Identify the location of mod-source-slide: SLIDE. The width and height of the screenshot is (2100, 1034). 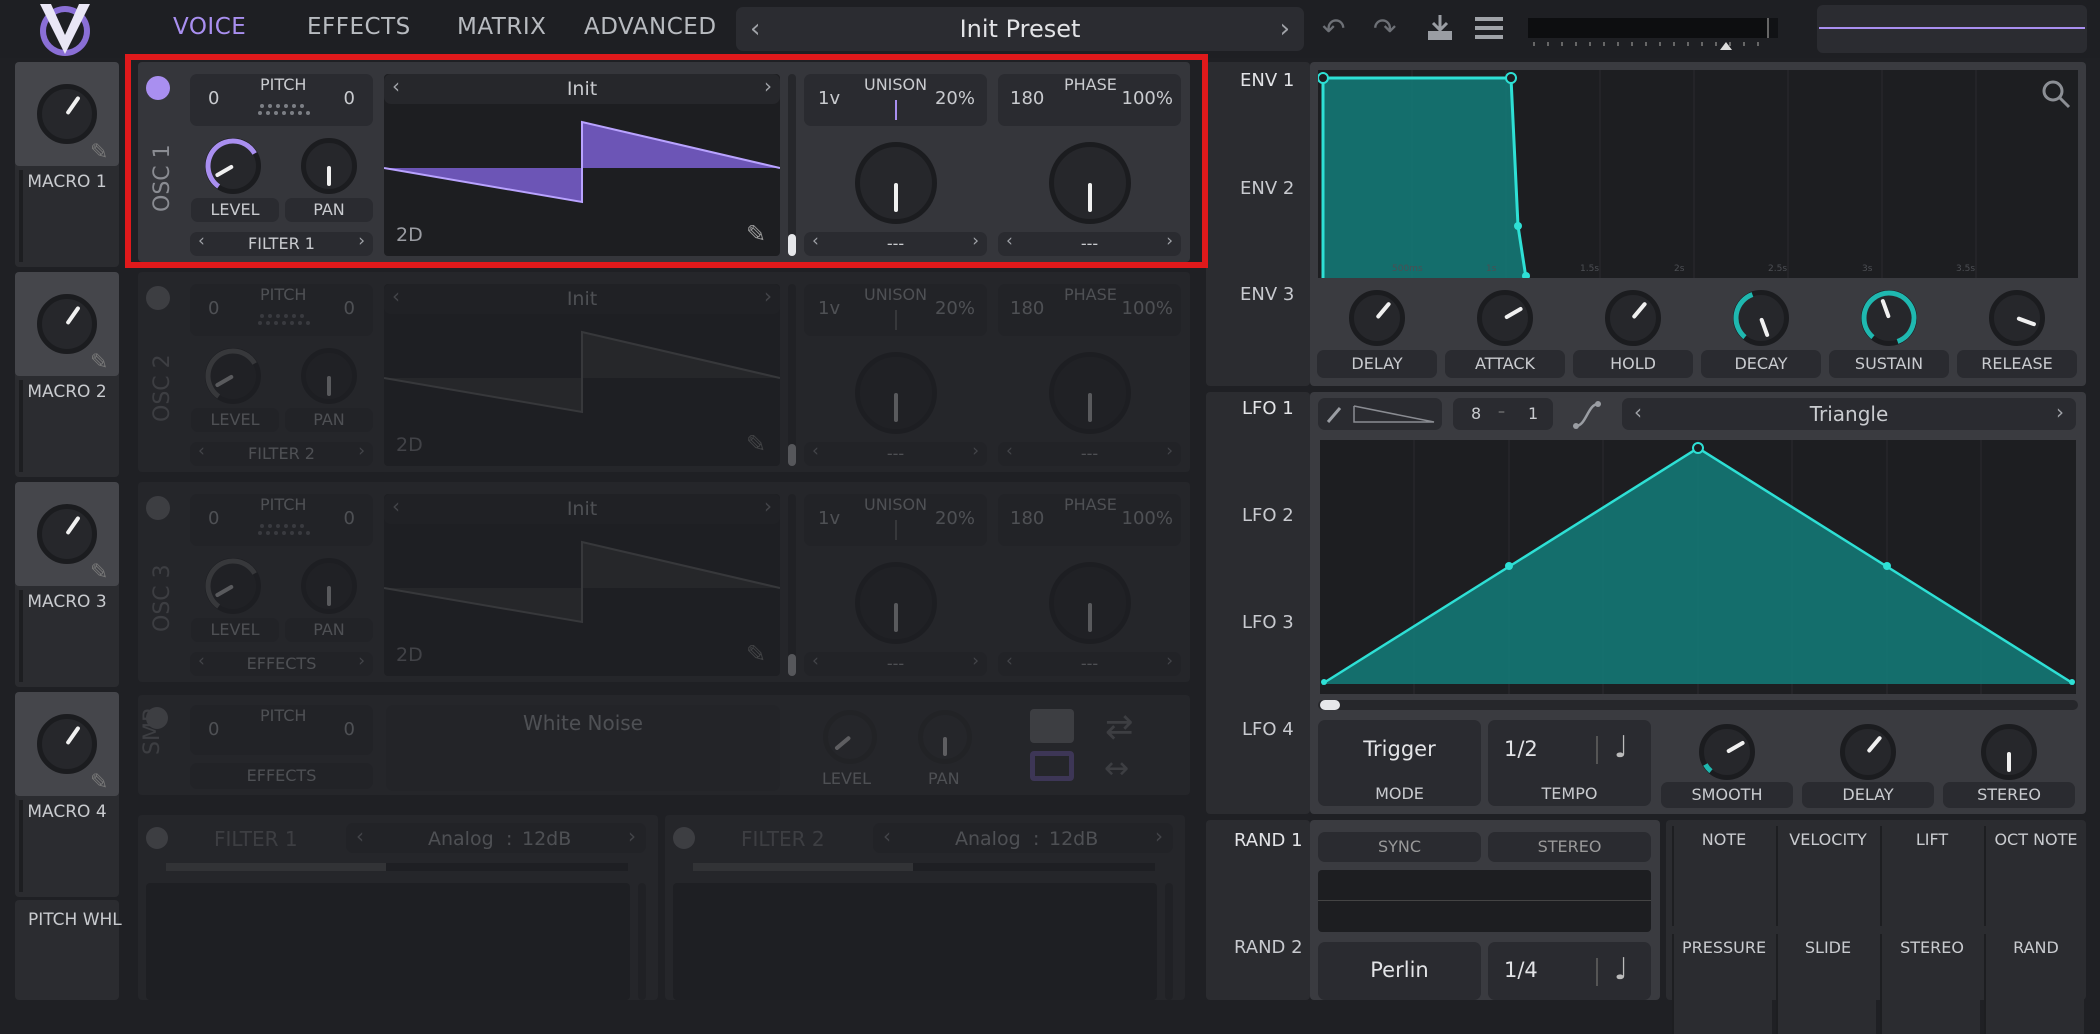
(1826, 984).